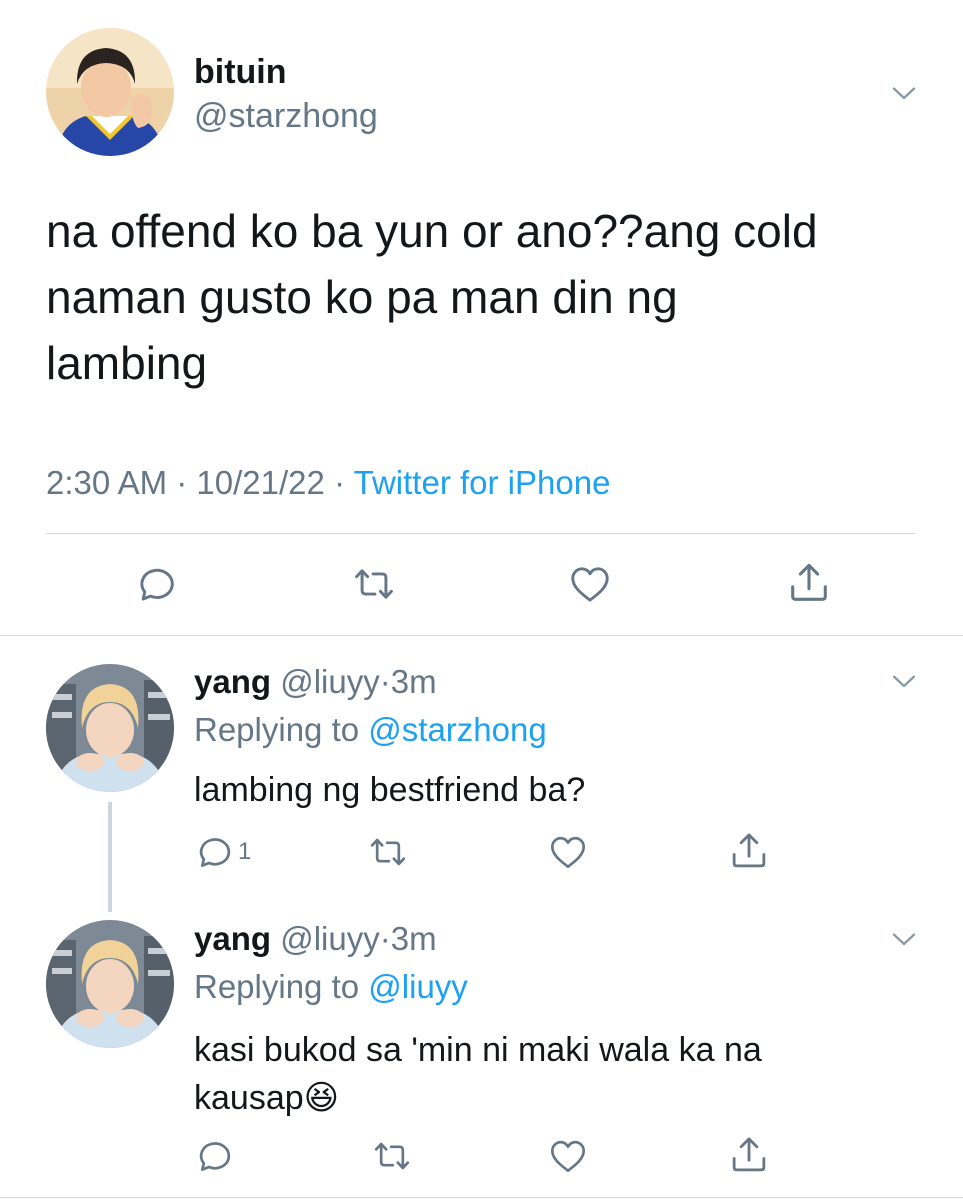 This screenshot has width=963, height=1200. Describe the element at coordinates (478, 1050) in the screenshot. I see `reply-text-line: kasi bukod sa 'min ni maki wala ka na` at that location.